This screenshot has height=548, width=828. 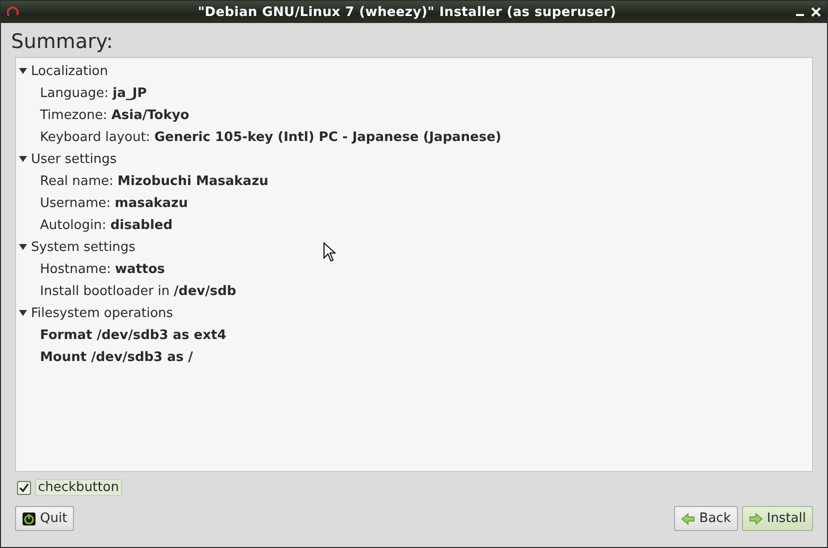 What do you see at coordinates (13, 12) in the screenshot?
I see `app-icon` at bounding box center [13, 12].